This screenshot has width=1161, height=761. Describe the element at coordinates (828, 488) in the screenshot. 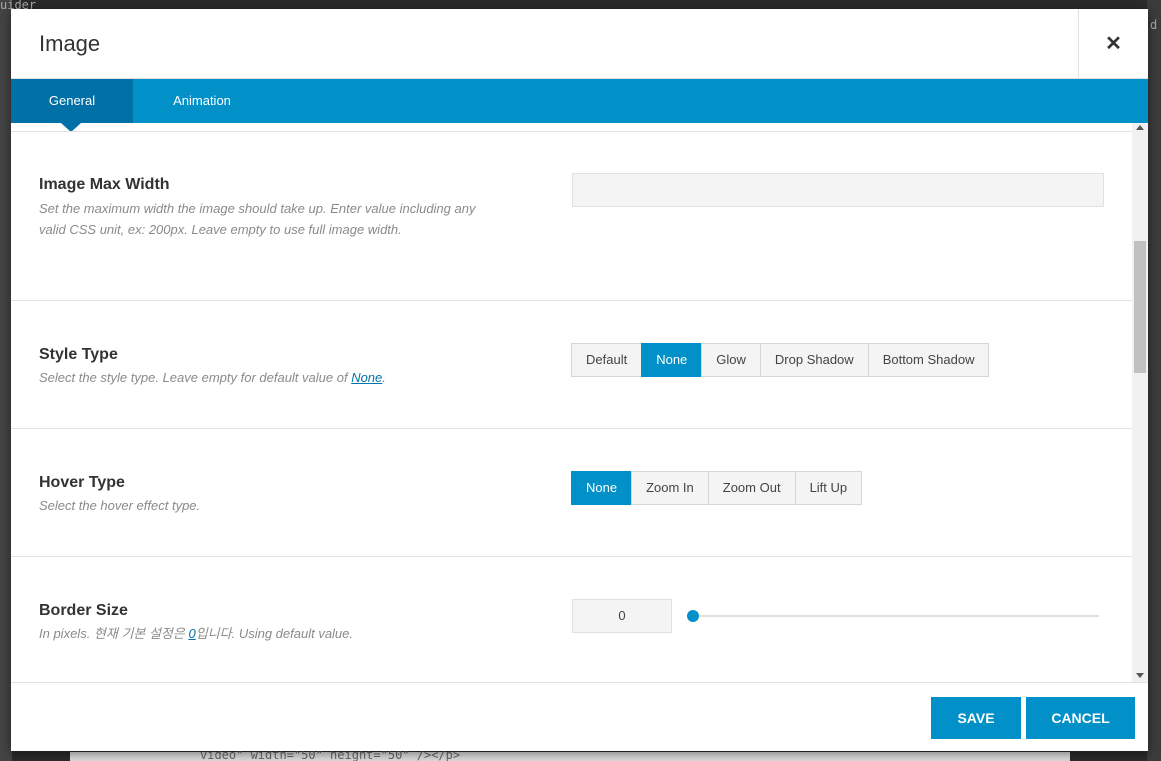

I see `hover-option-lift-up: Lift Up` at that location.